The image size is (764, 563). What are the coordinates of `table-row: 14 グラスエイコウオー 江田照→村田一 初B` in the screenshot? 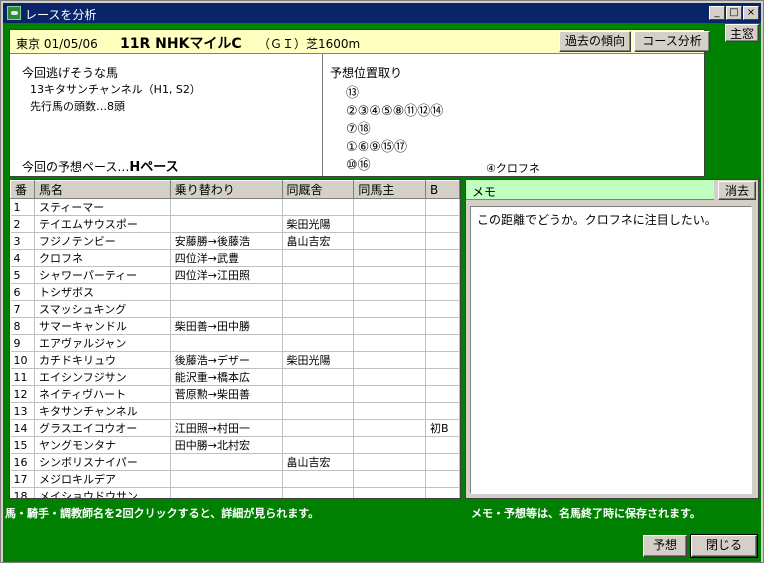 It's located at (235, 428).